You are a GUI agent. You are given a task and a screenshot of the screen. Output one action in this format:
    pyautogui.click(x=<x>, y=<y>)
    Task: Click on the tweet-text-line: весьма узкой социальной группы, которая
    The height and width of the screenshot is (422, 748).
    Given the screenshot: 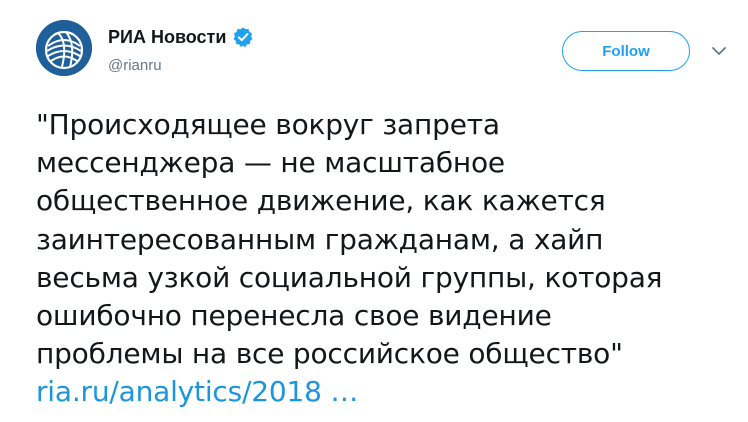 What is the action you would take?
    pyautogui.click(x=349, y=277)
    